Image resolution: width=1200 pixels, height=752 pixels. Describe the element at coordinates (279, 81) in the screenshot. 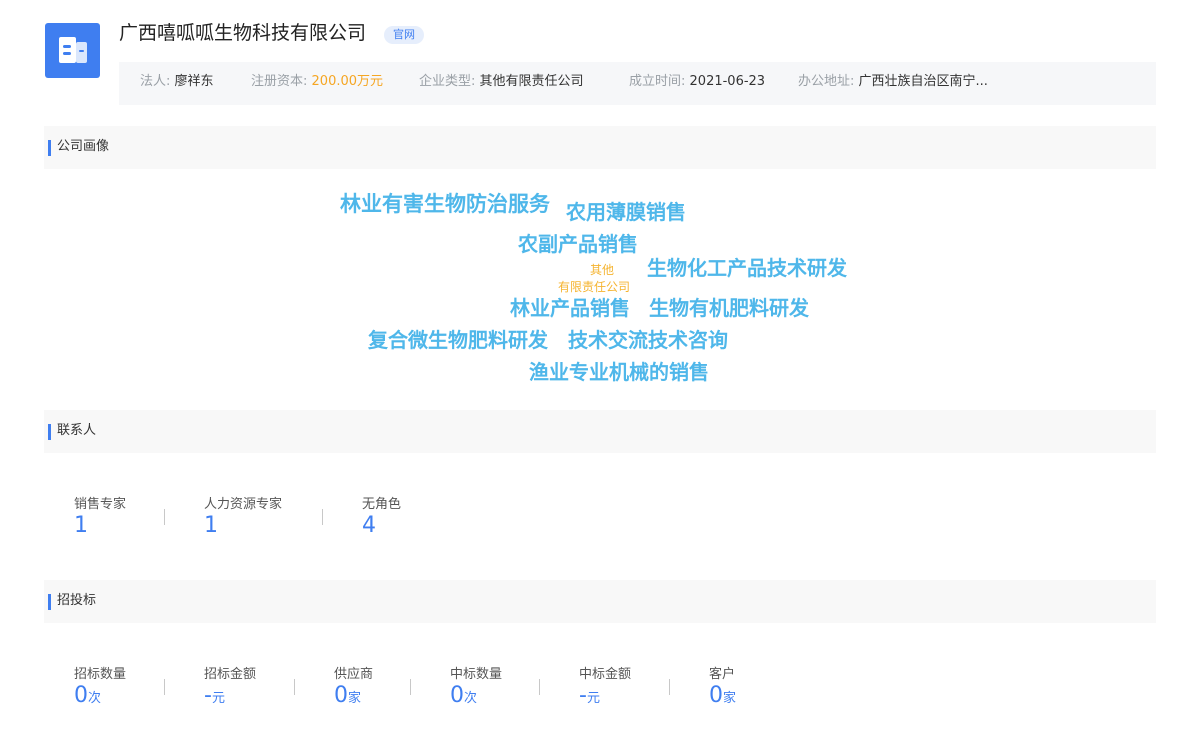

I see `capital-label: 注册资本:` at that location.